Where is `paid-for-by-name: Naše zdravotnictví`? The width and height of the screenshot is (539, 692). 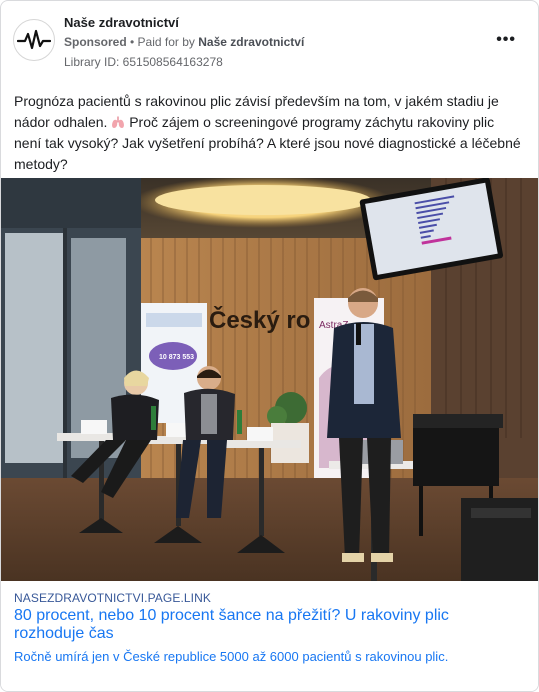 paid-for-by-name: Naše zdravotnictví is located at coordinates (251, 42).